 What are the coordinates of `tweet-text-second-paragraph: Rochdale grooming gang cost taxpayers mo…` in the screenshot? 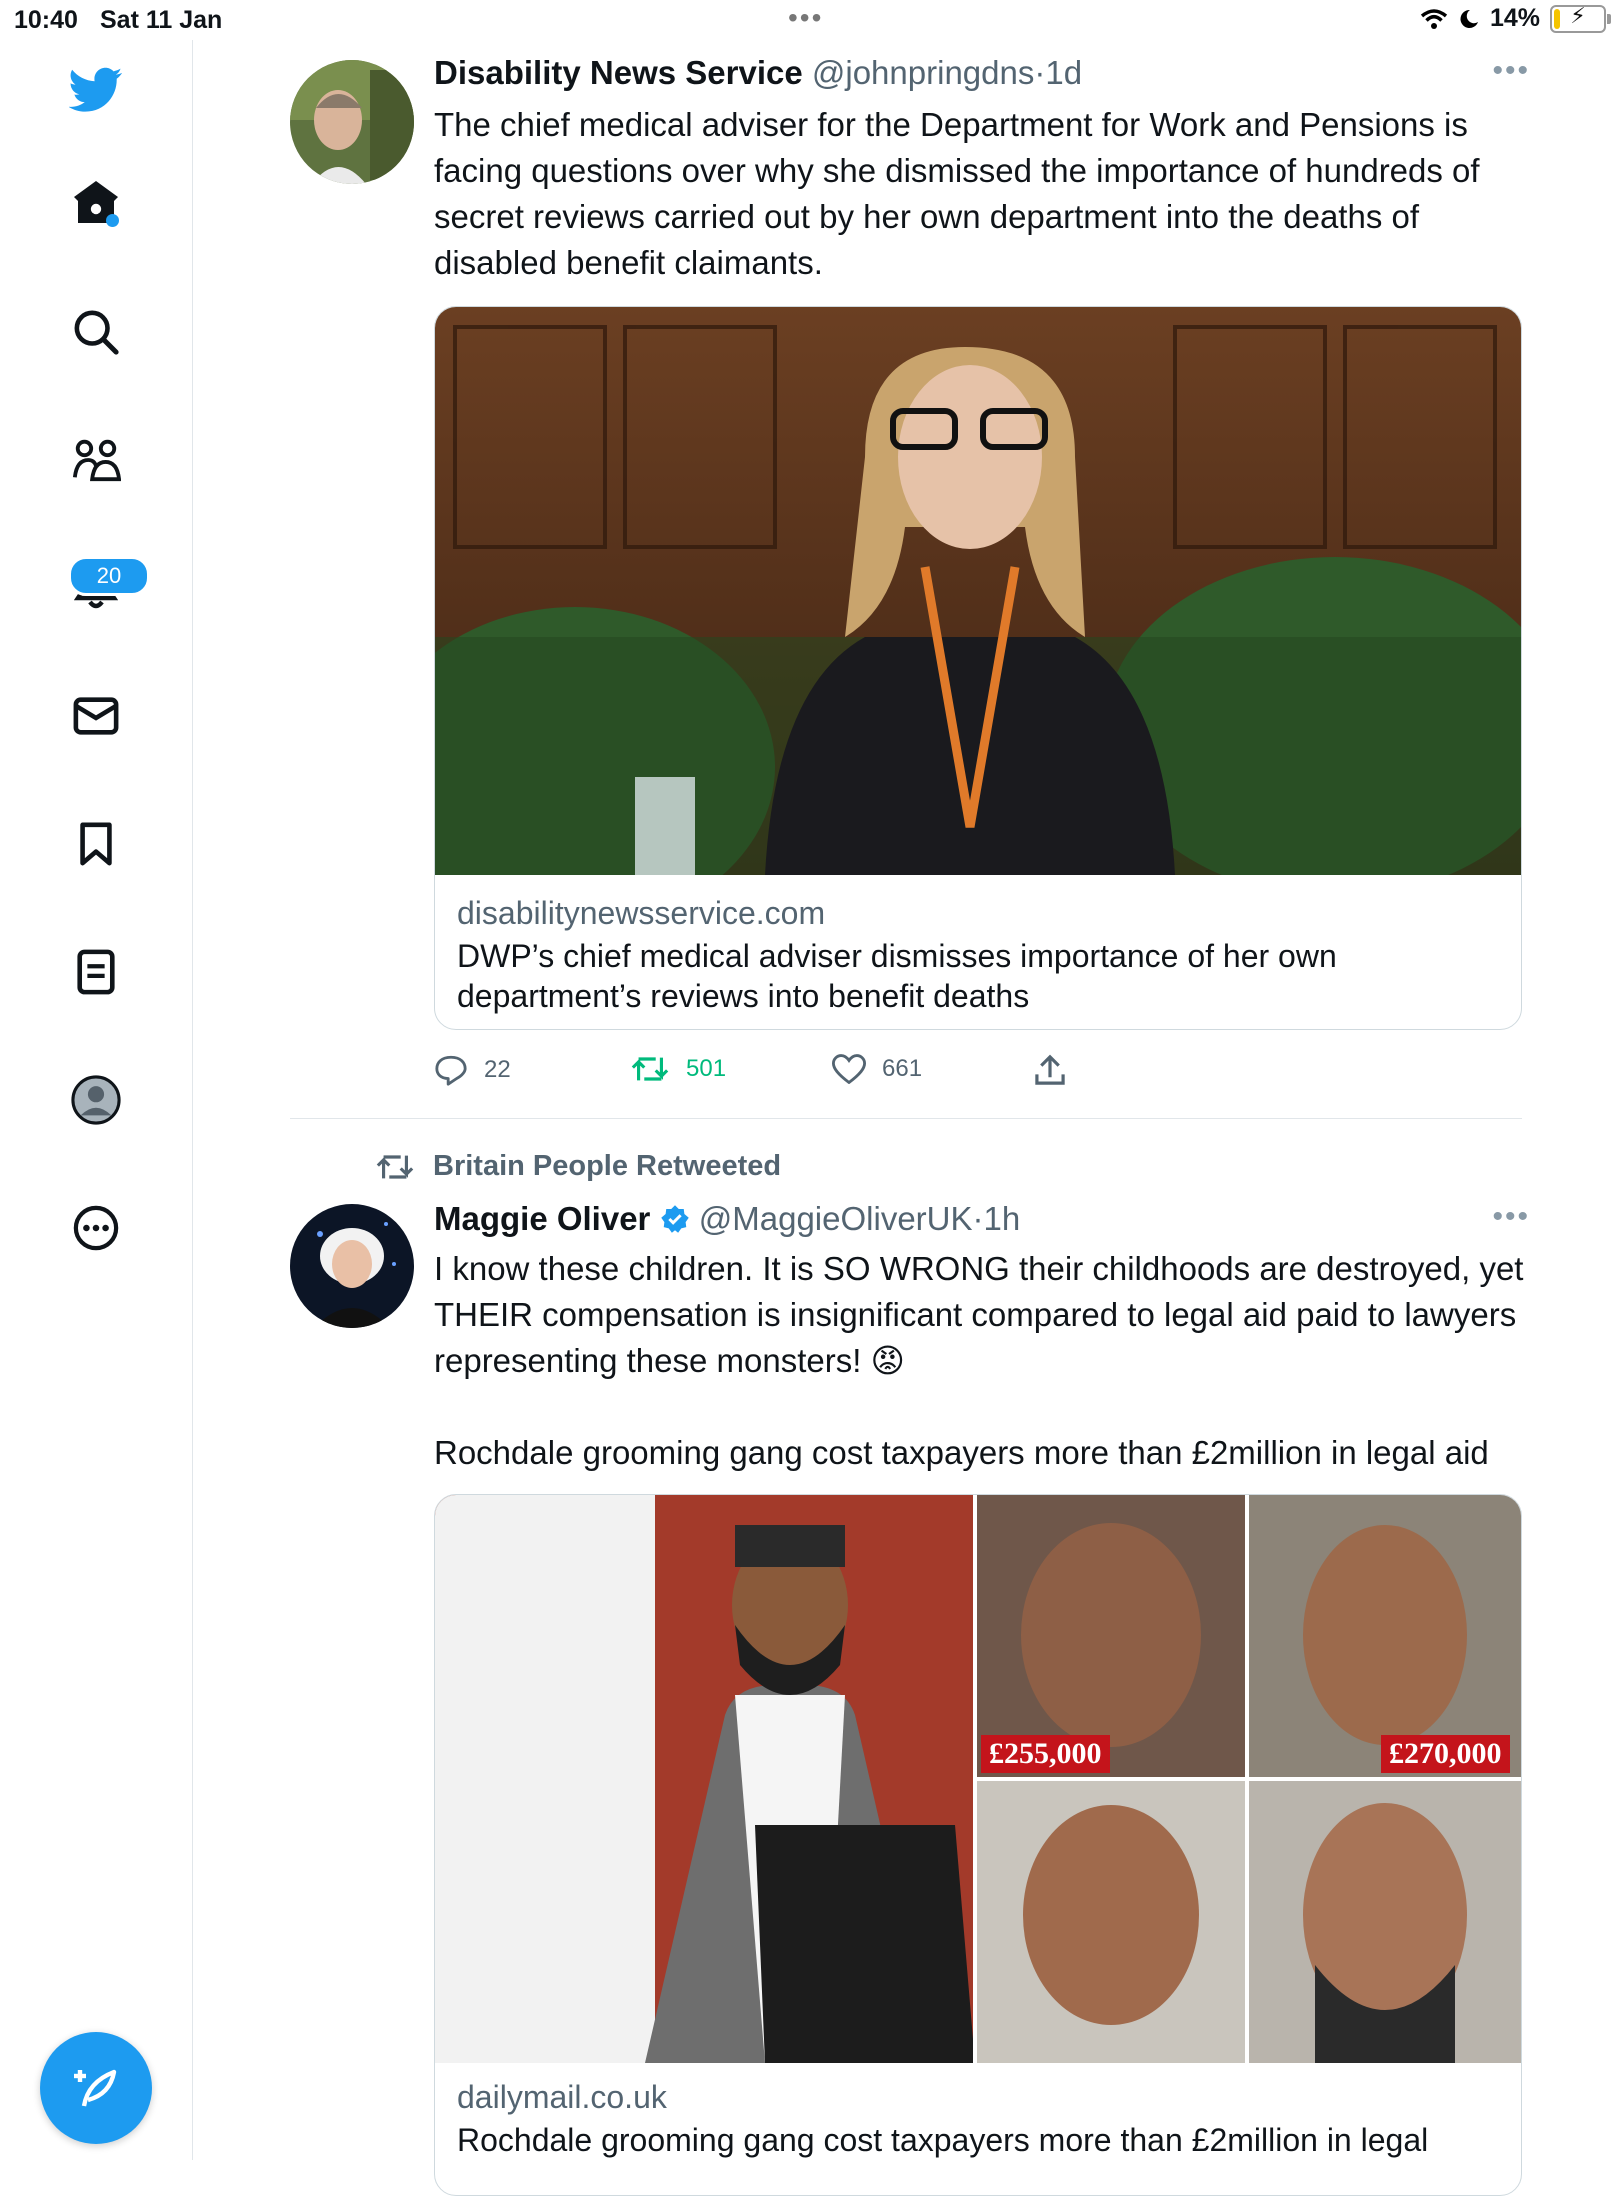 It's located at (961, 1452).